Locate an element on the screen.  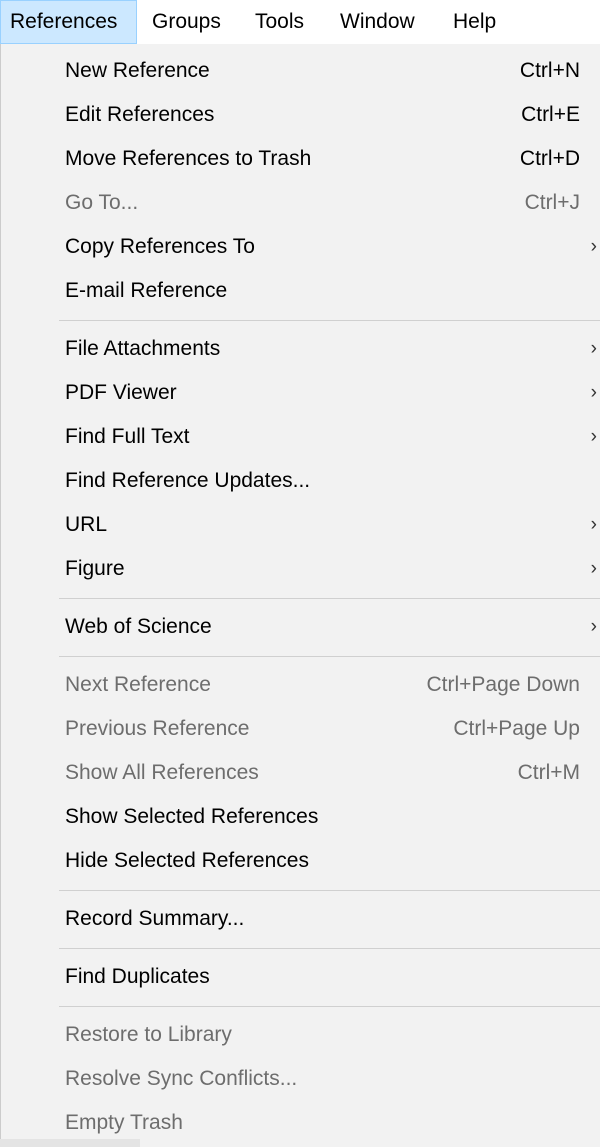
menu-item-next-reference: Next Reference Ctrl+Page Down is located at coordinates (300, 685).